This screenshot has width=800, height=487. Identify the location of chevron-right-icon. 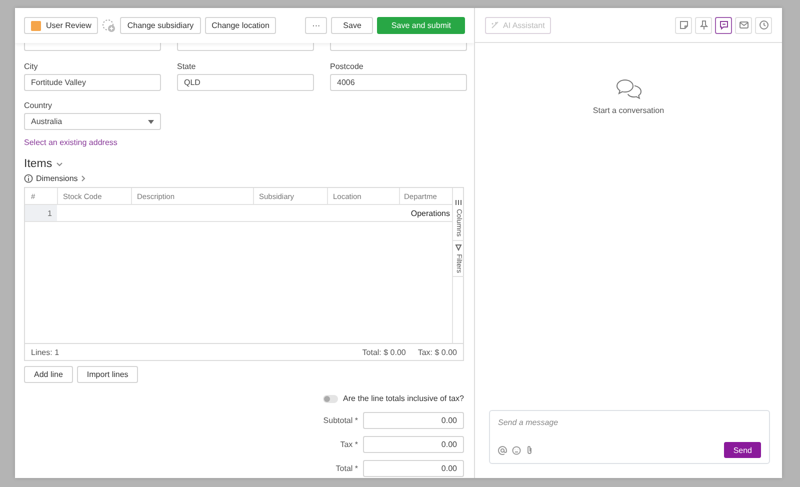
(83, 178).